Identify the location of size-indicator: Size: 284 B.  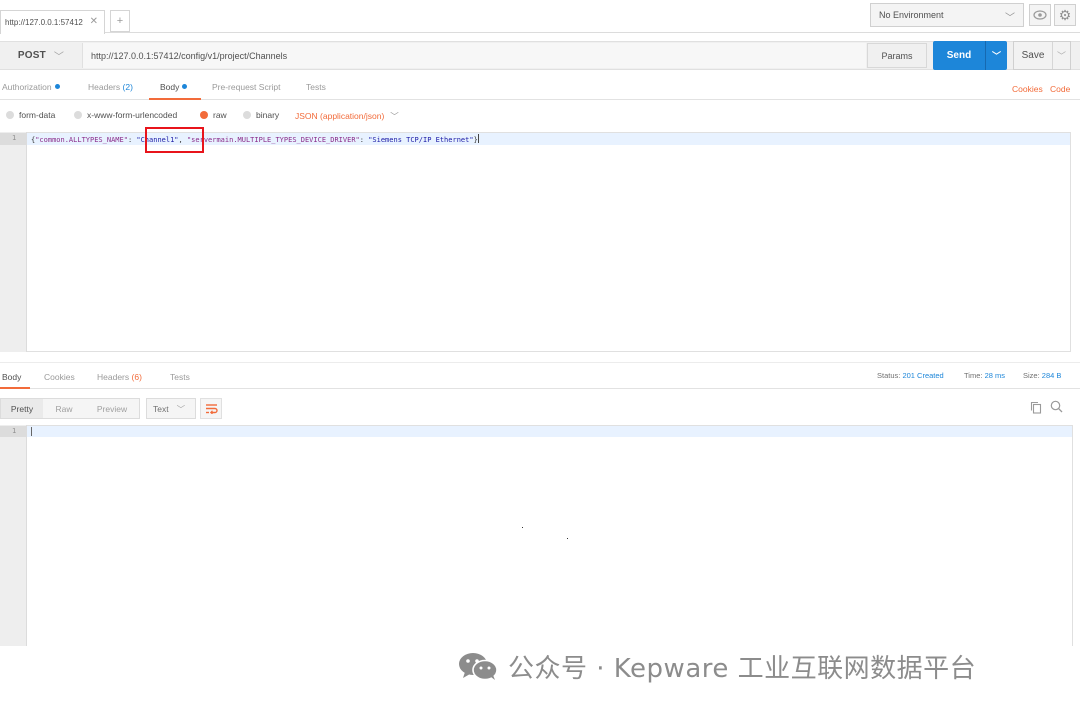
(1042, 375).